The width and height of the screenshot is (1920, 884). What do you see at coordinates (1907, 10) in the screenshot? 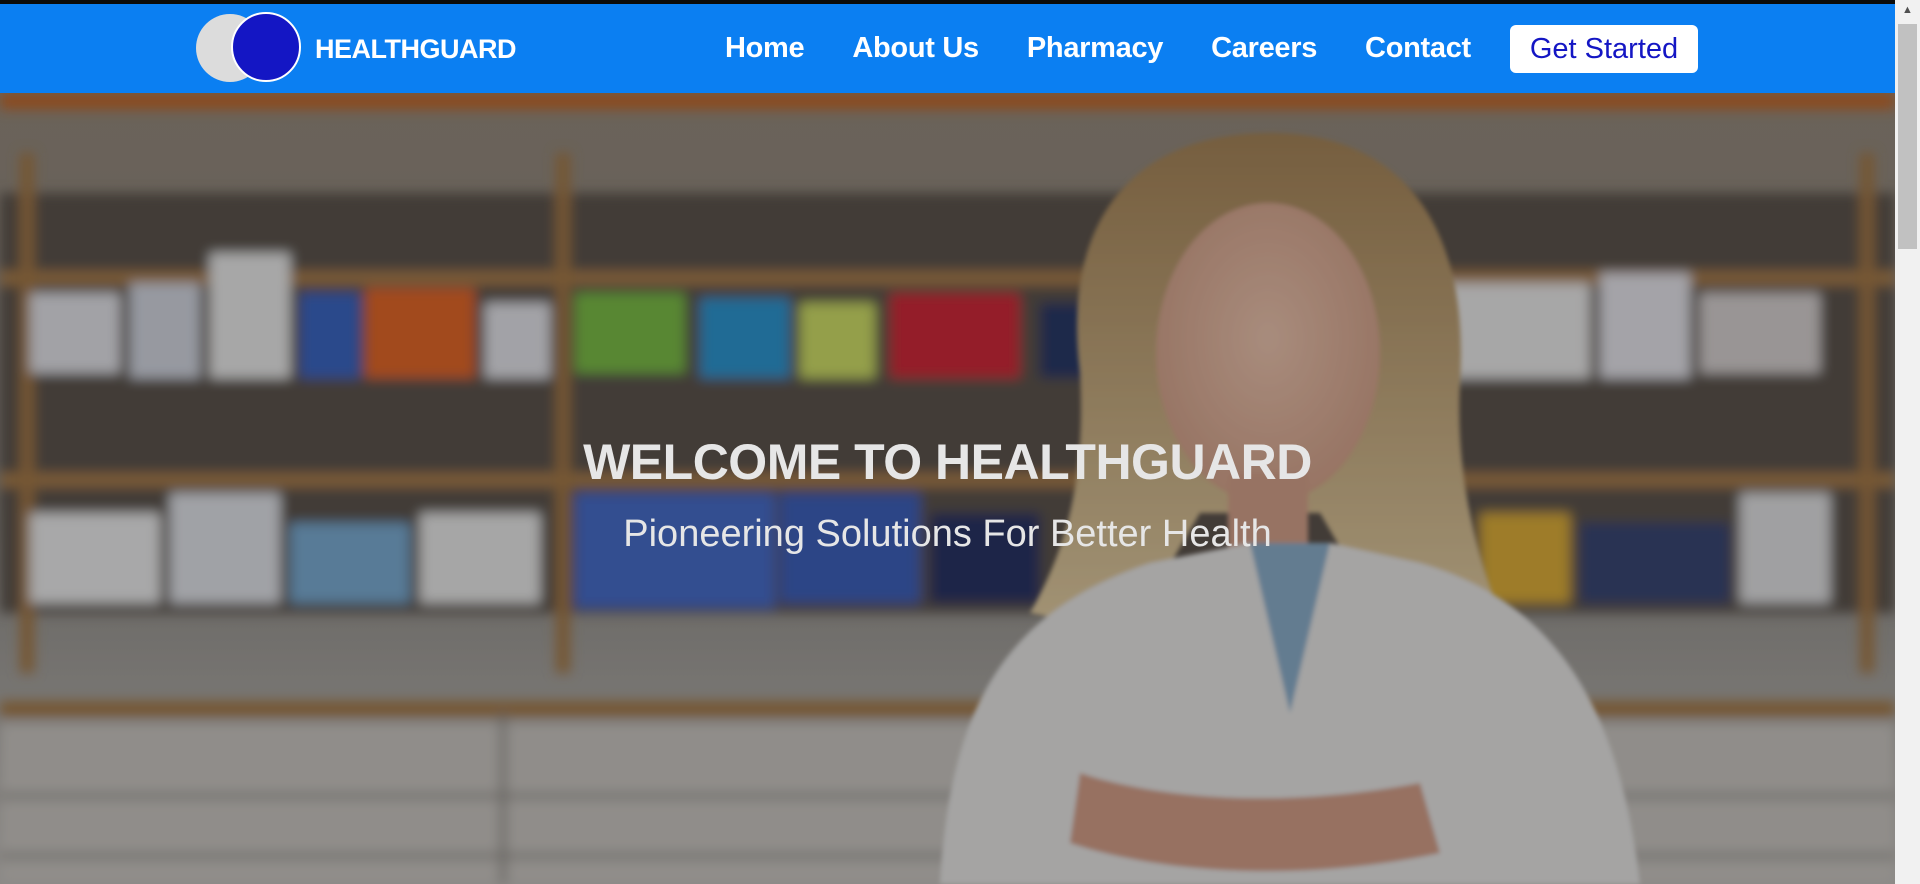
I see `arrow-up-icon: ▲` at bounding box center [1907, 10].